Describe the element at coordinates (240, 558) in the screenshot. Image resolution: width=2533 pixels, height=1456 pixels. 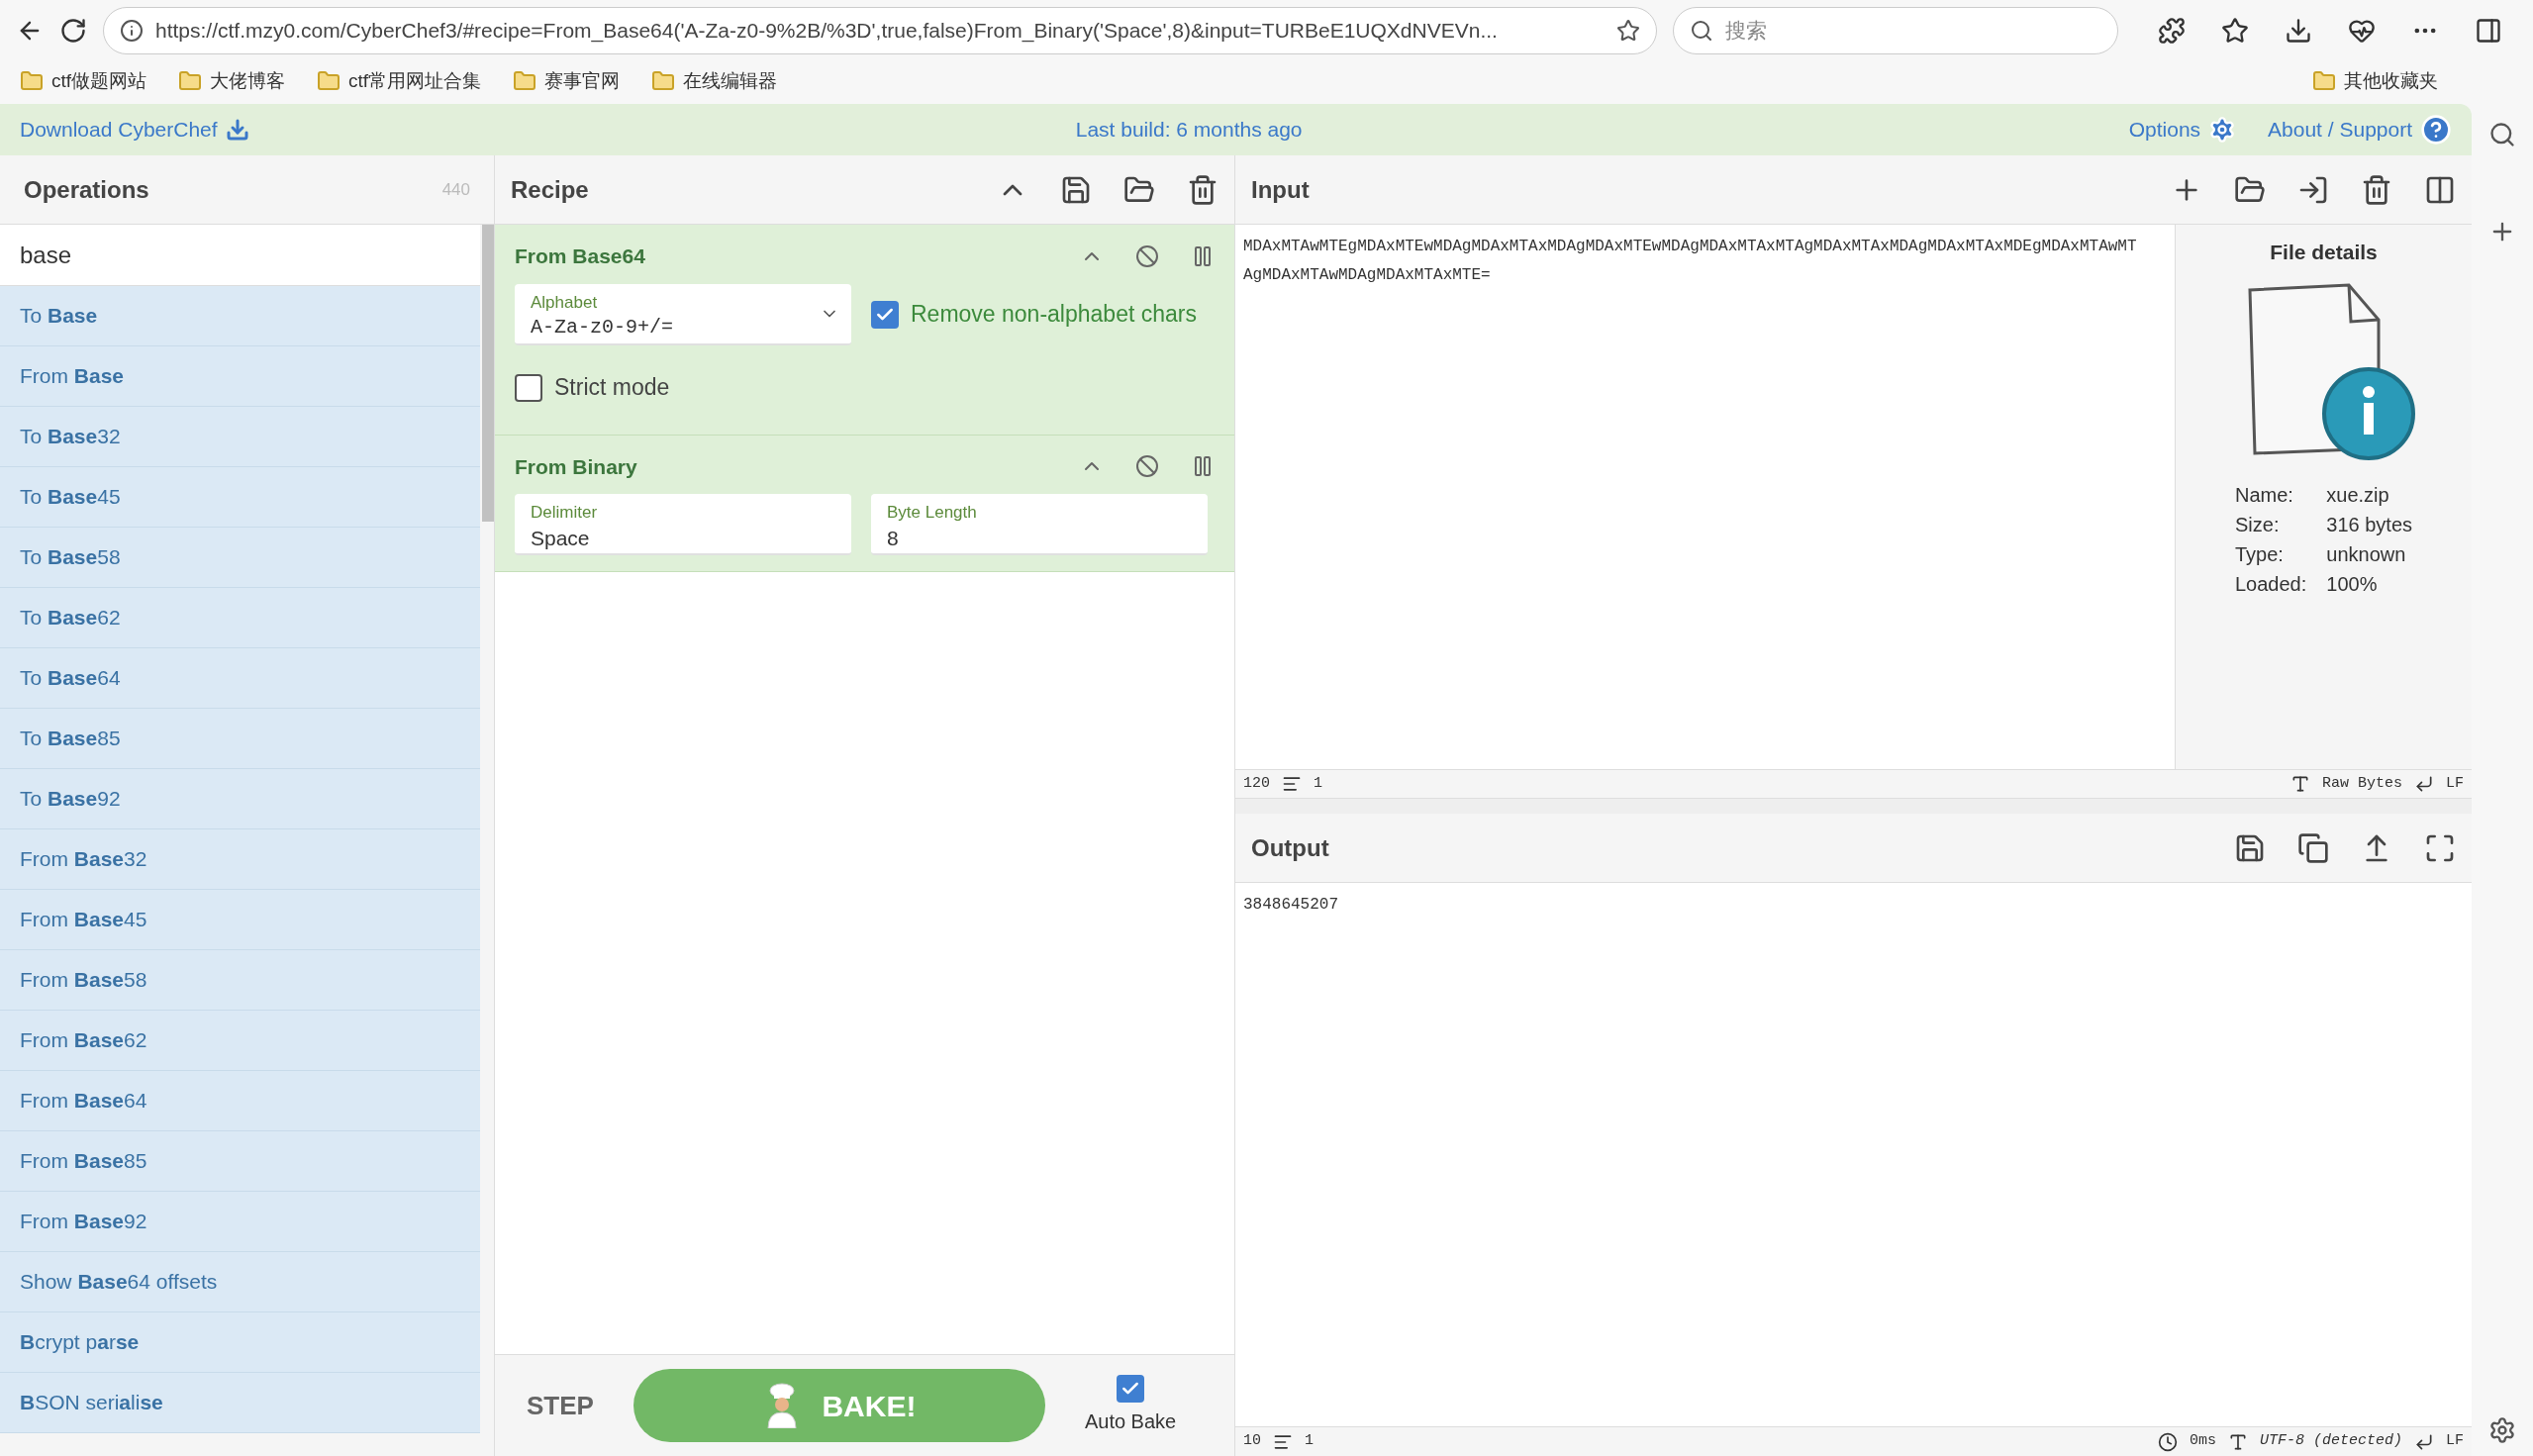
I see `operation-item: To Base58` at that location.